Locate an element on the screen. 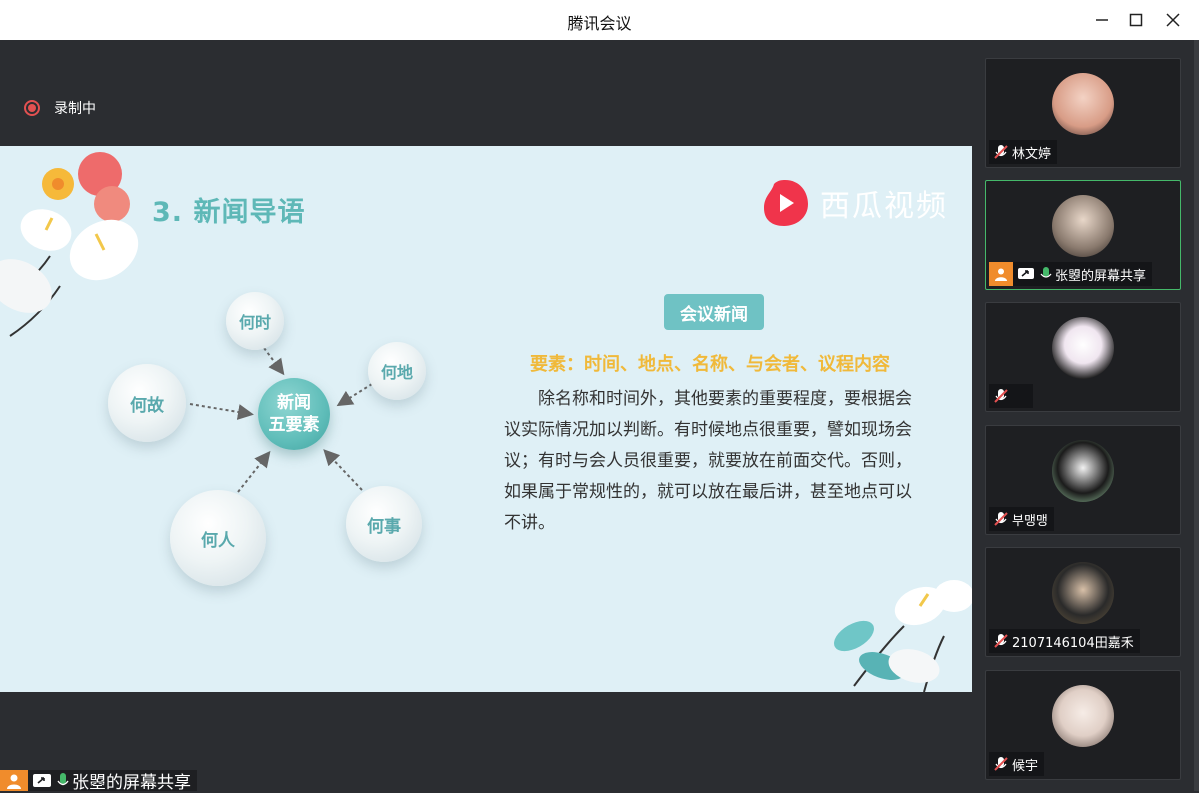 This screenshot has height=793, width=1199. minimize-icon is located at coordinates (1102, 20).